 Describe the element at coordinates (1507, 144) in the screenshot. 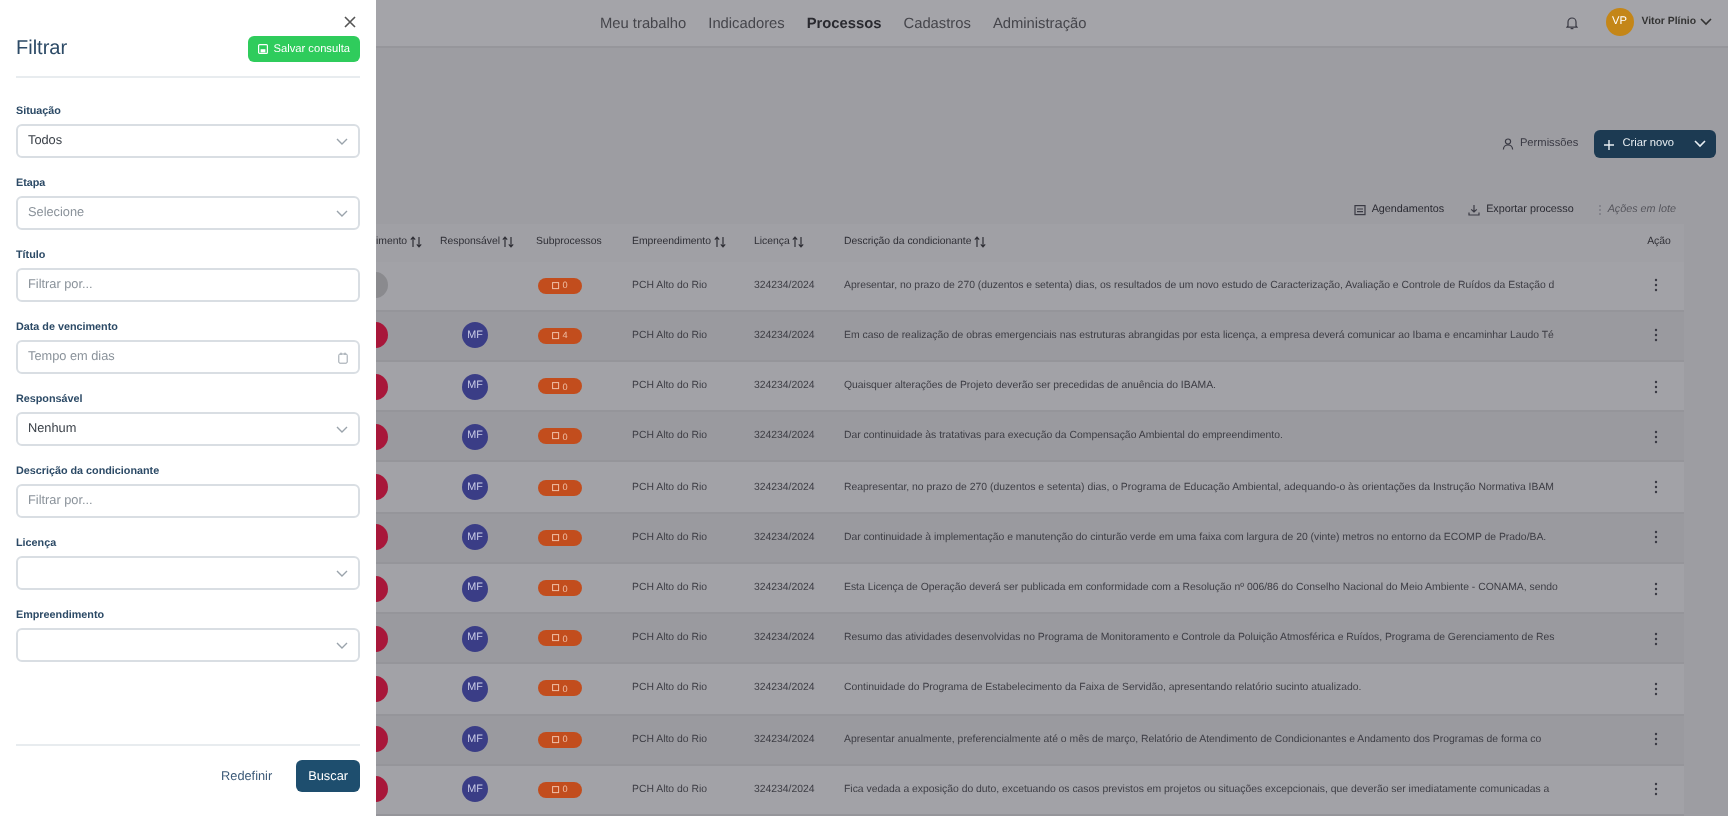

I see `user-icon` at that location.